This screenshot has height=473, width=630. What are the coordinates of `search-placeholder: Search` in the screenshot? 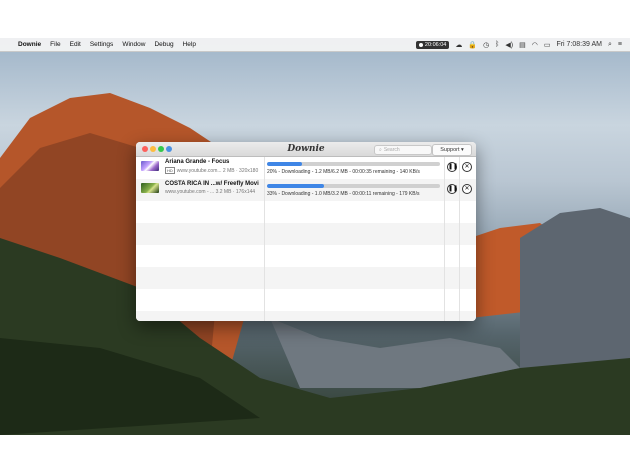 It's located at (391, 150).